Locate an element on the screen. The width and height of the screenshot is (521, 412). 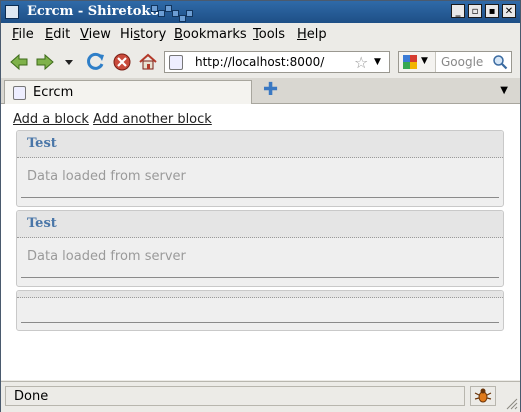
search-box: ▼ Google is located at coordinates (455, 62).